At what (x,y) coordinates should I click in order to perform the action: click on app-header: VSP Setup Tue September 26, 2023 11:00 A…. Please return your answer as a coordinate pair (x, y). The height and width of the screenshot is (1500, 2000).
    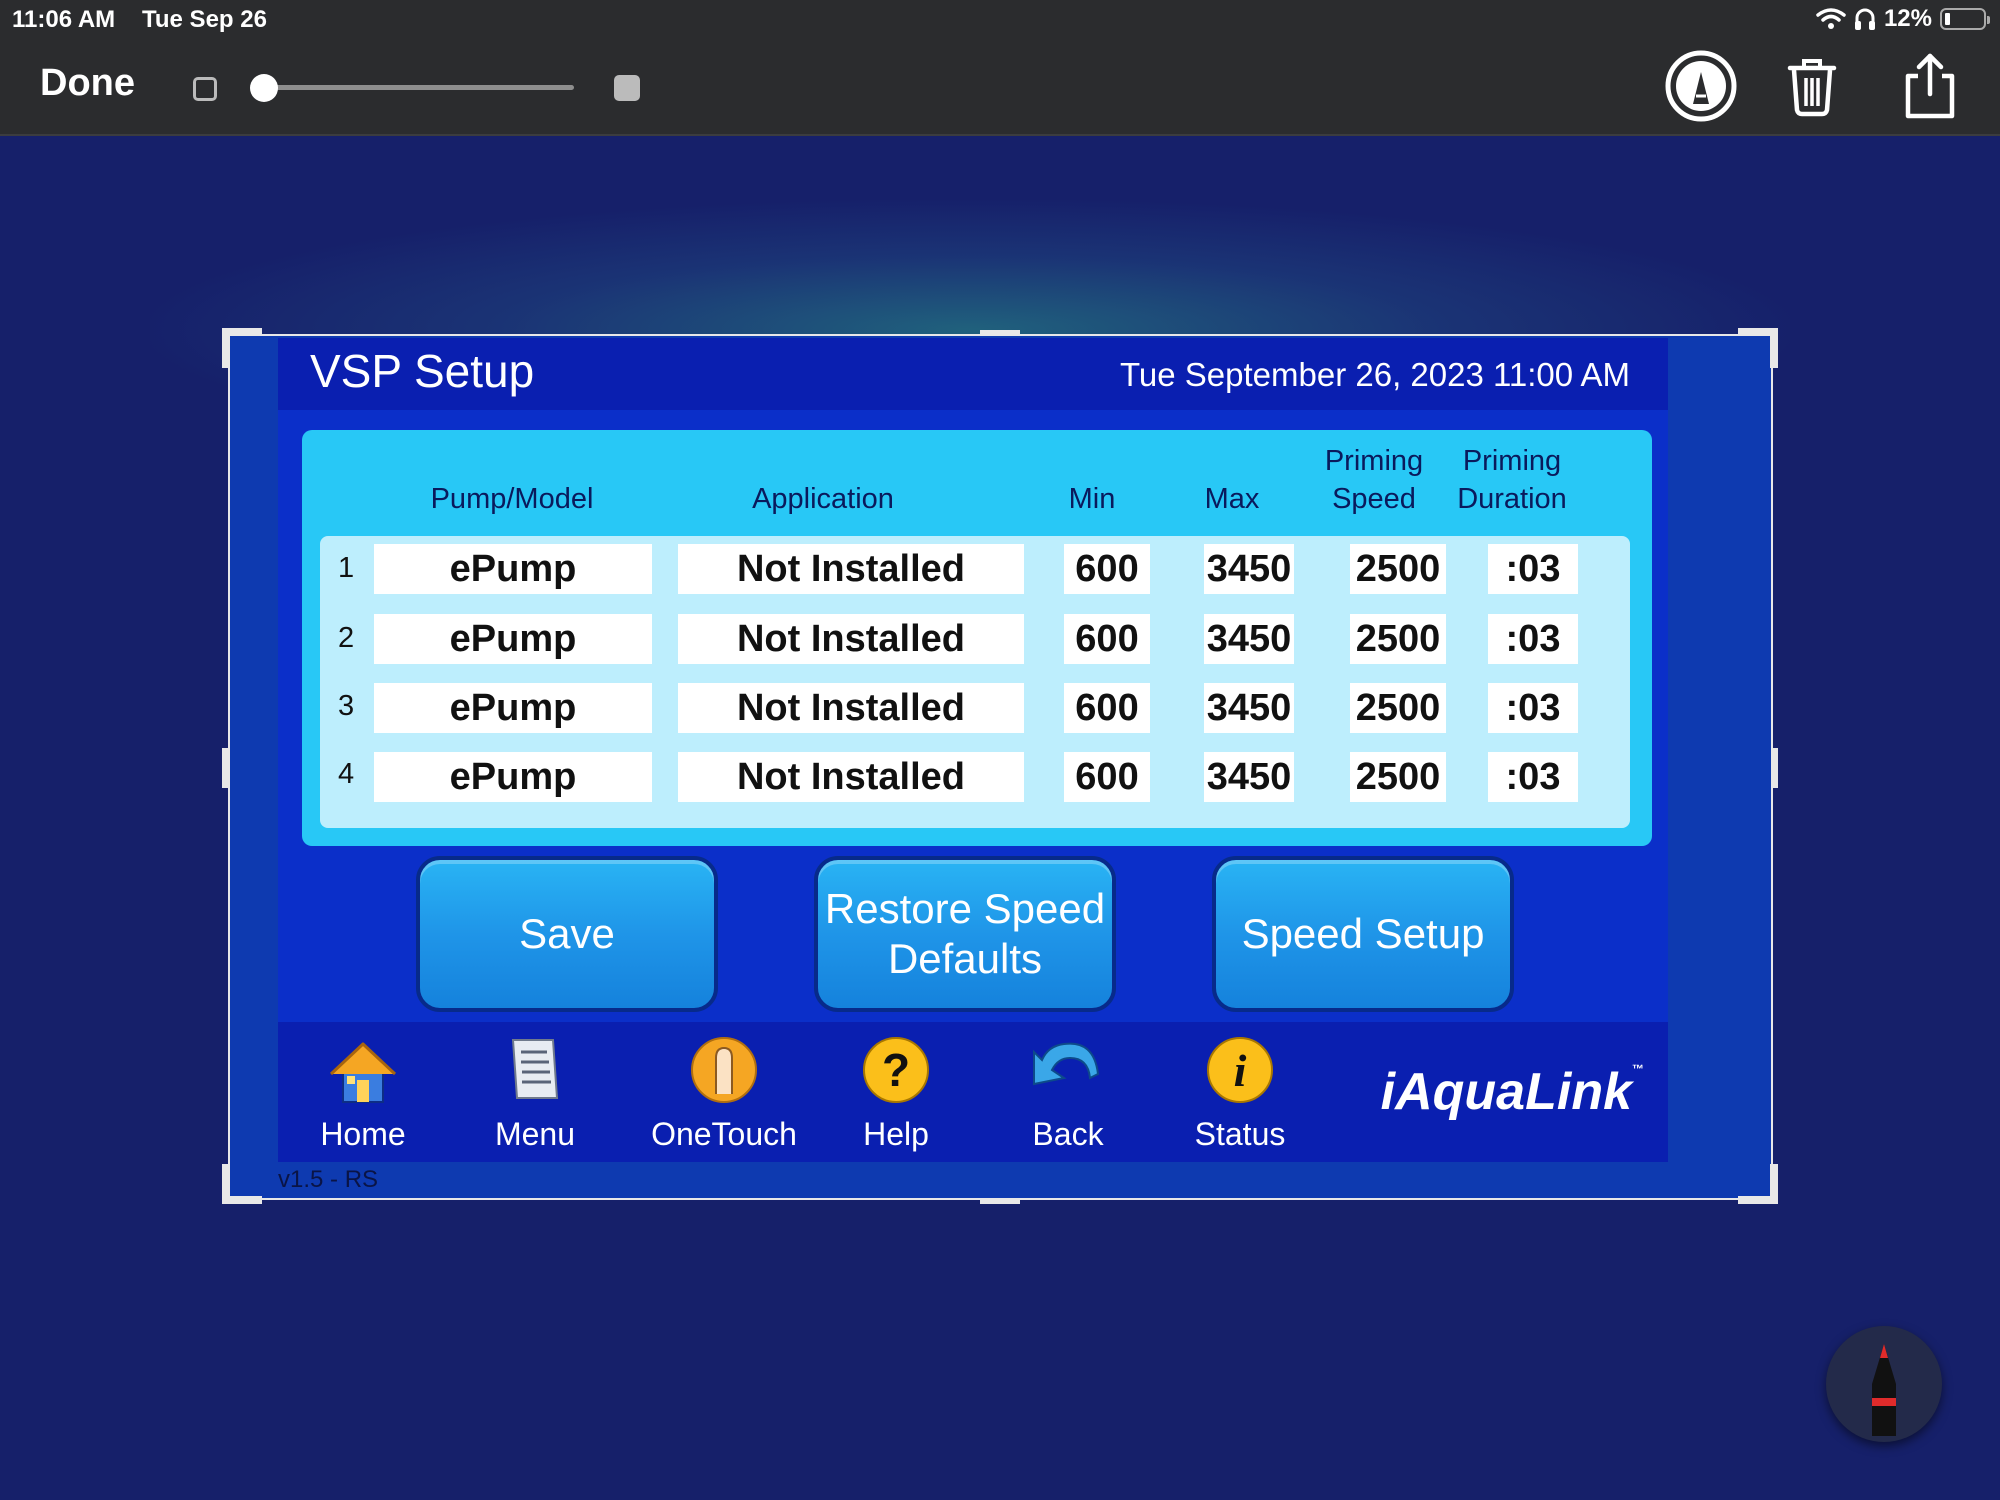
    Looking at the image, I should click on (973, 374).